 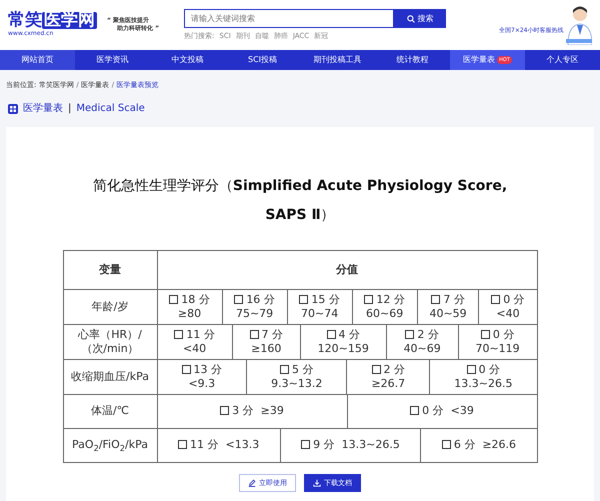 What do you see at coordinates (254, 307) in the screenshot?
I see `table-cell: 16 分 75~79` at bounding box center [254, 307].